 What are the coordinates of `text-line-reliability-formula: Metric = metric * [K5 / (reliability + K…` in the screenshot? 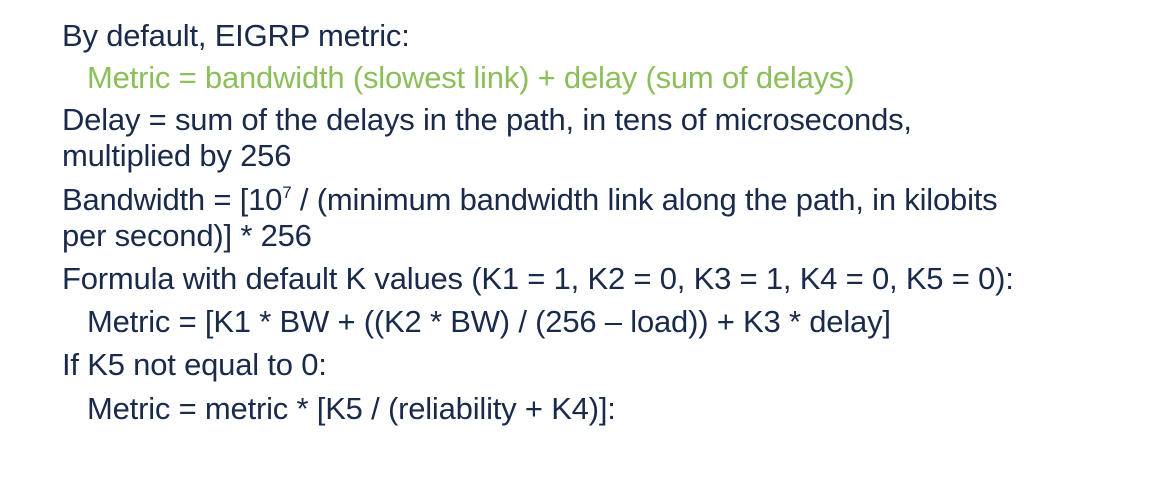 It's located at (351, 408).